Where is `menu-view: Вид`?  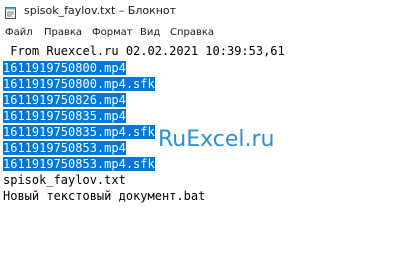
menu-view: Вид is located at coordinates (150, 32).